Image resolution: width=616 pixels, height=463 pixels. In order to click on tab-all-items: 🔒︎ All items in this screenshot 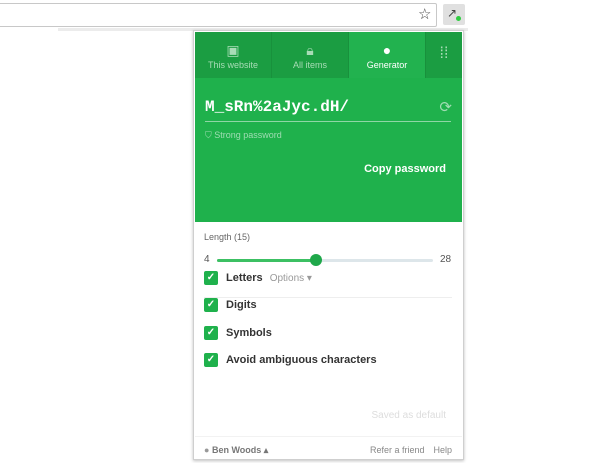, I will do `click(310, 55)`.